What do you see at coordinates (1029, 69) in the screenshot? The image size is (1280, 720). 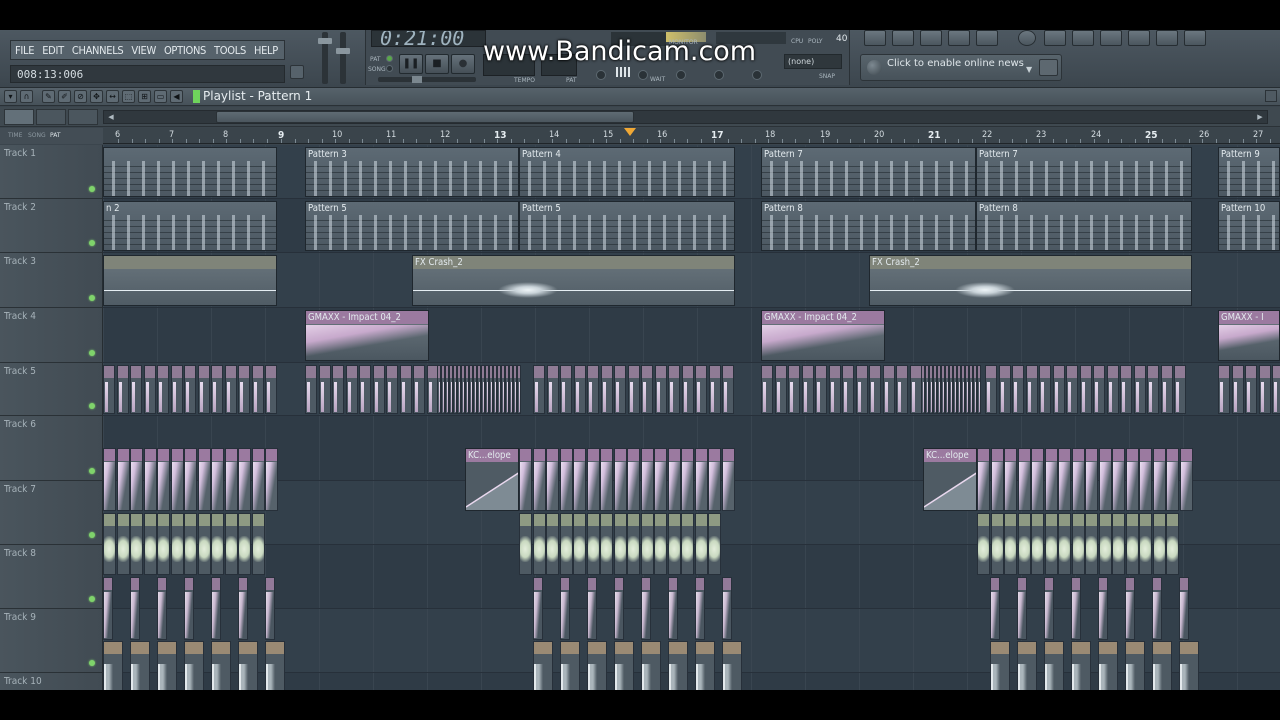 I see `chevron-down-icon: ▼` at bounding box center [1029, 69].